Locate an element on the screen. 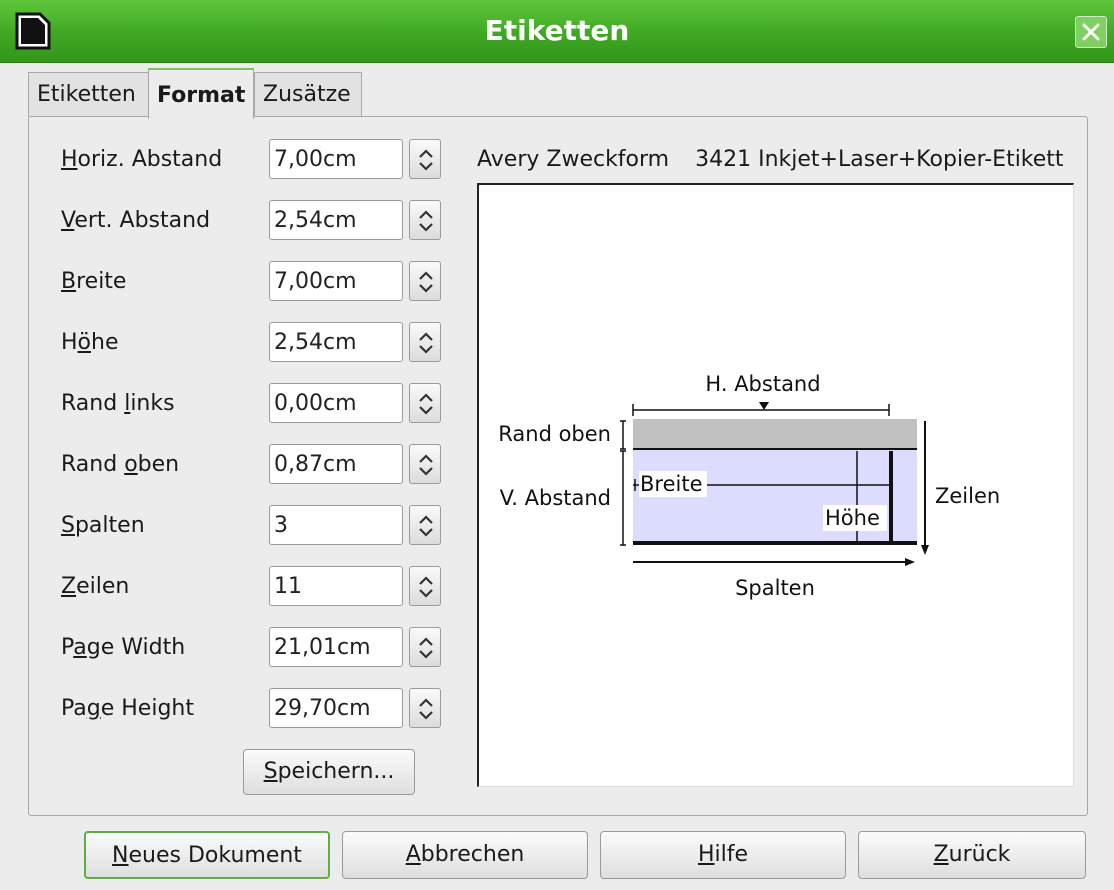 Image resolution: width=1114 pixels, height=890 pixels. preview-spalten: Spalten is located at coordinates (775, 588).